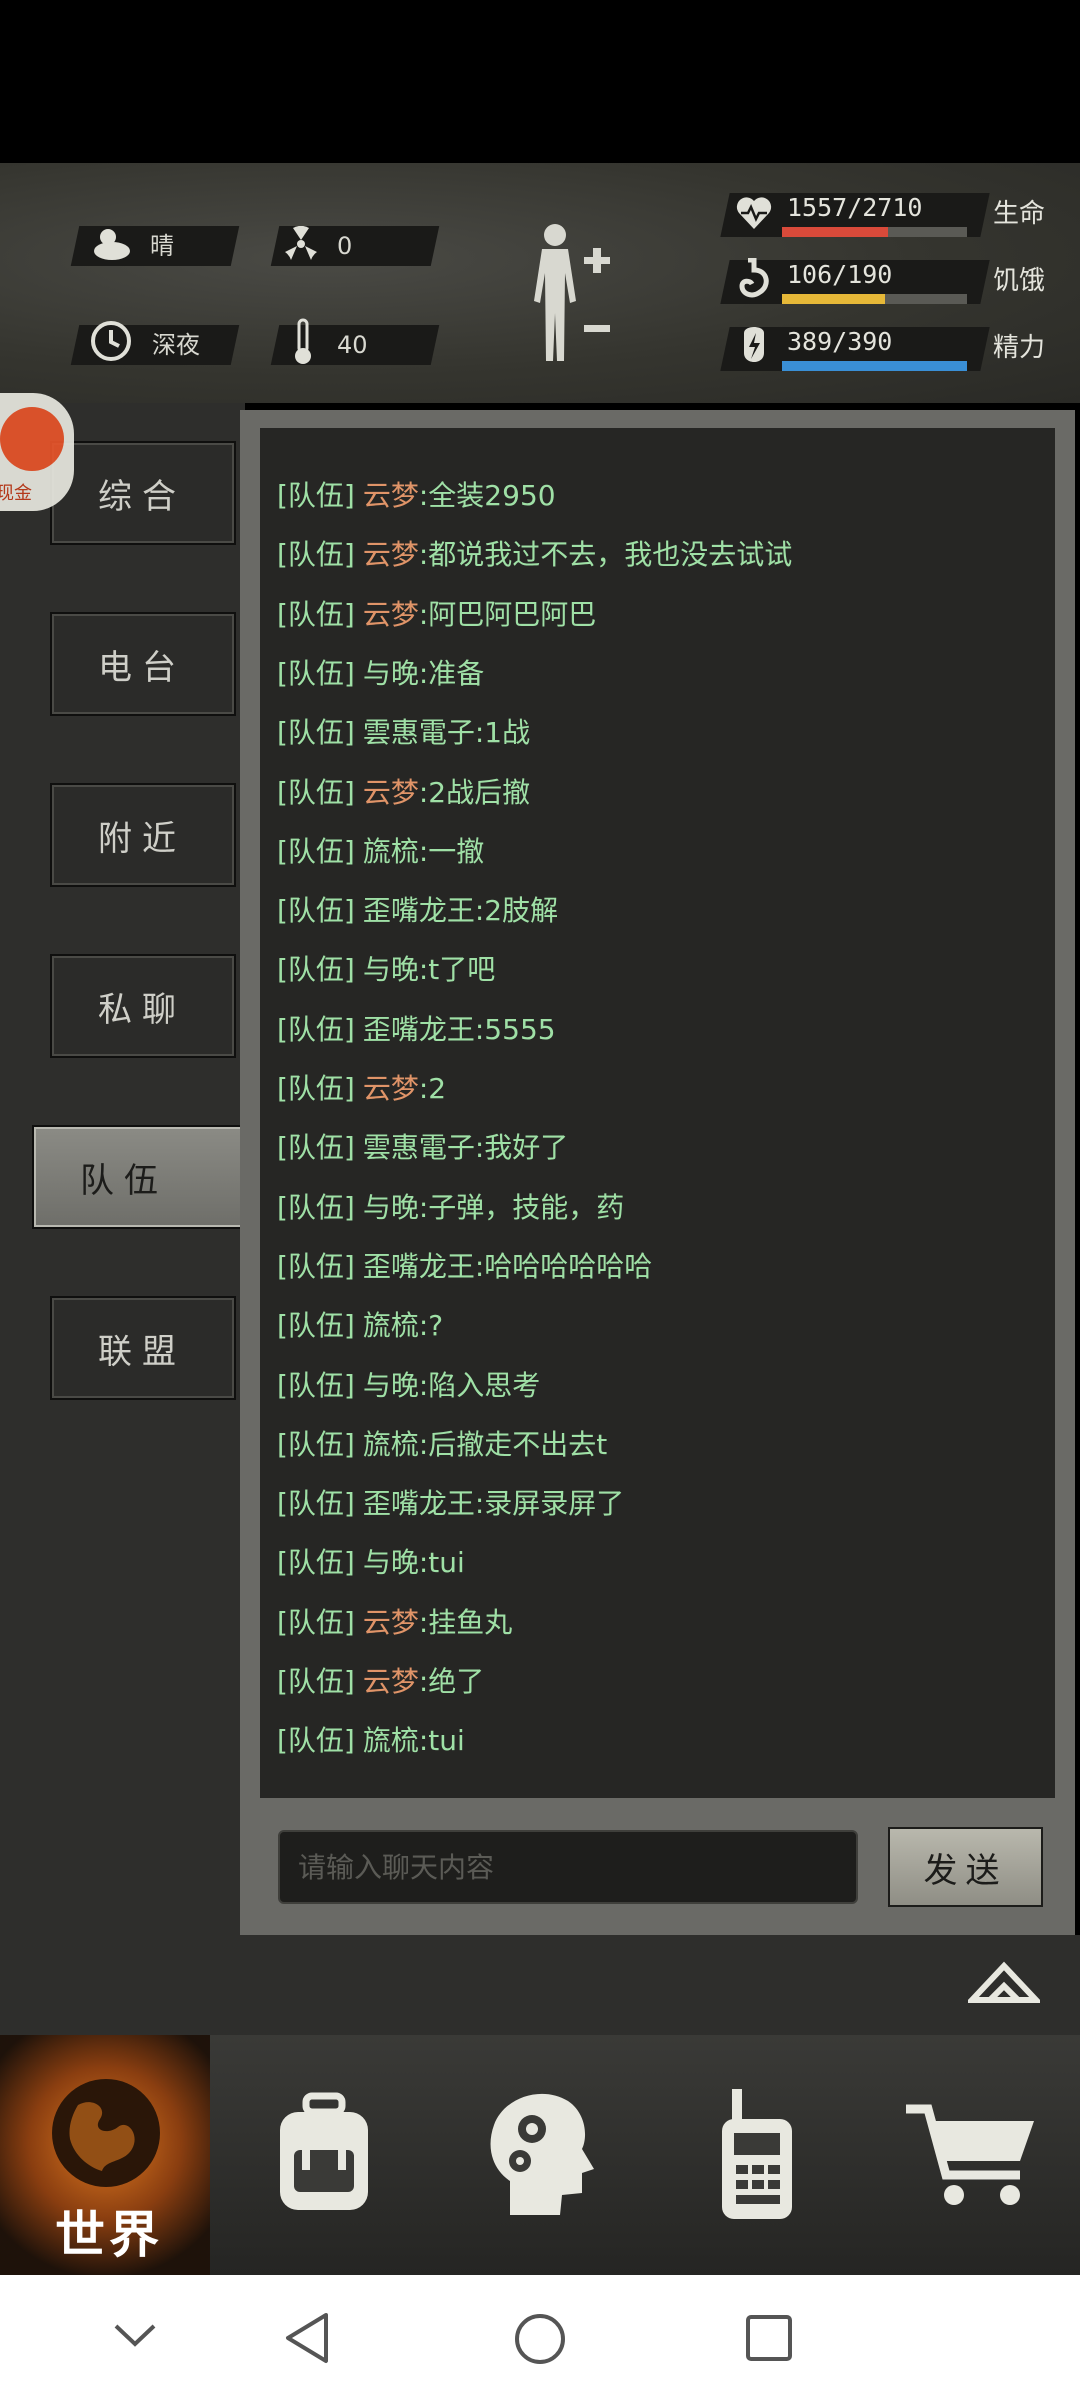 The height and width of the screenshot is (2400, 1080). What do you see at coordinates (754, 213) in the screenshot?
I see `heart-icon` at bounding box center [754, 213].